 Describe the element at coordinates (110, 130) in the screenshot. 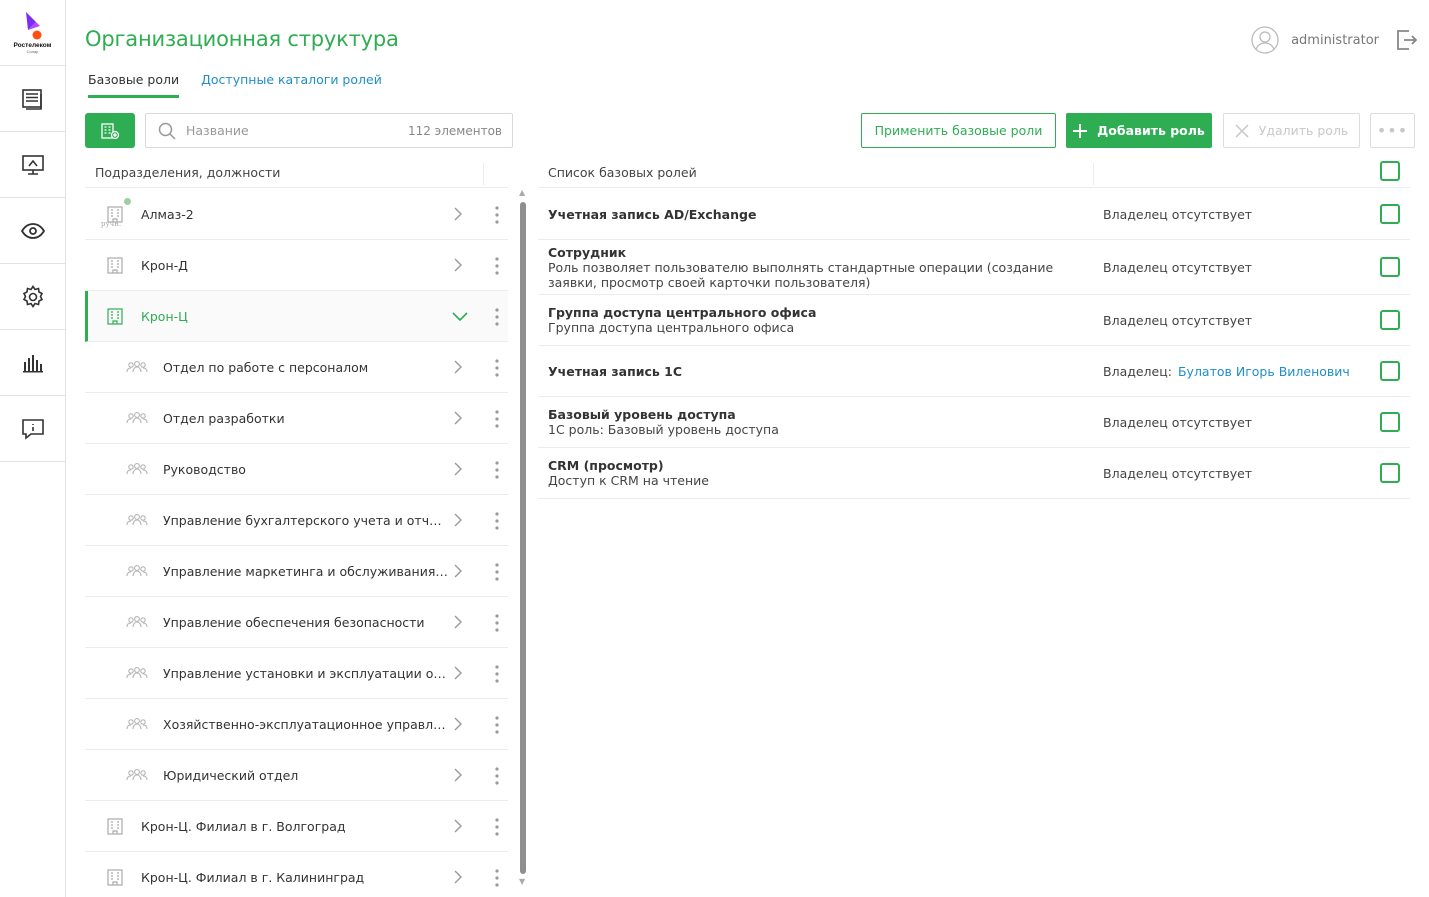

I see `add-department-button` at that location.